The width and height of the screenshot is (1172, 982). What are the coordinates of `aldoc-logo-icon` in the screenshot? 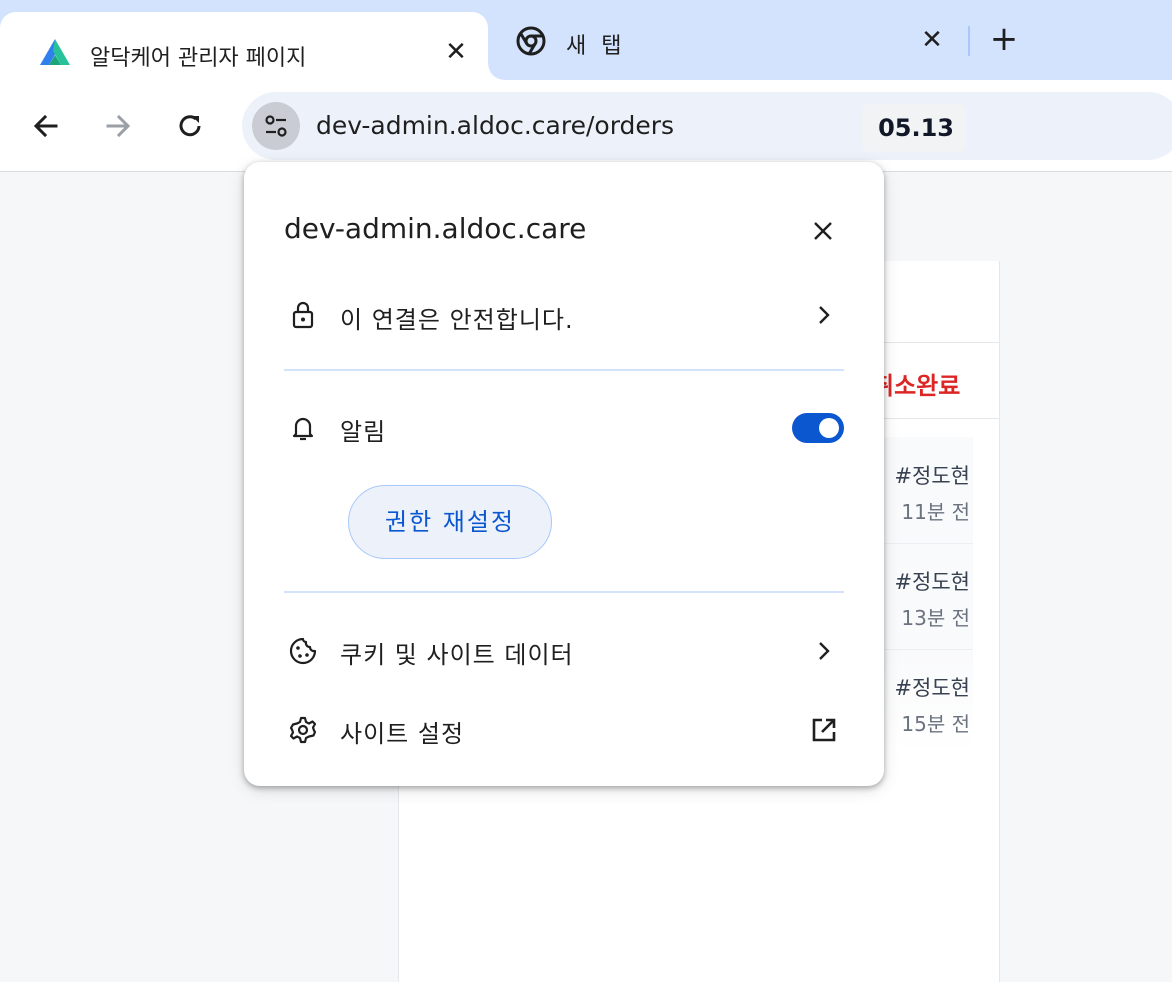 It's located at (55, 52).